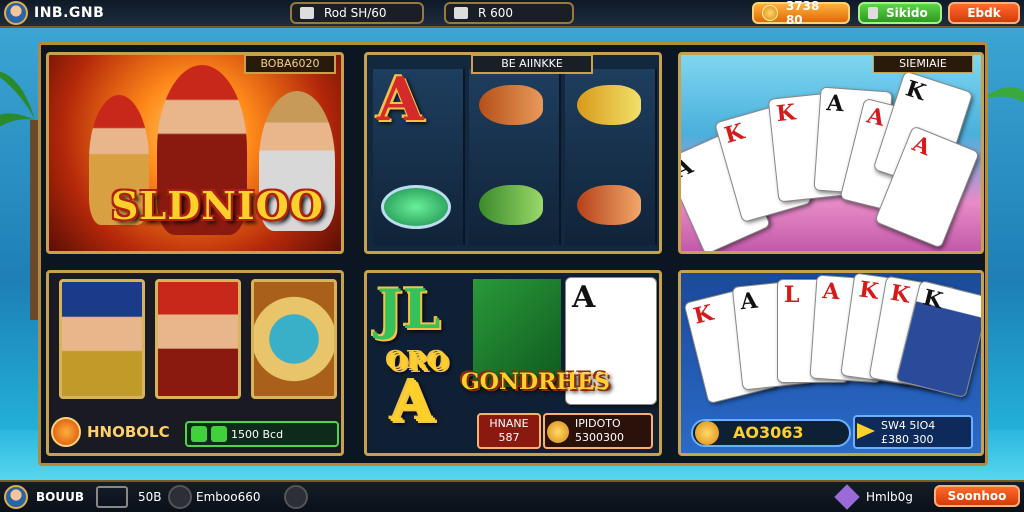  What do you see at coordinates (296, 497) in the screenshot?
I see `sparkle-icon` at bounding box center [296, 497].